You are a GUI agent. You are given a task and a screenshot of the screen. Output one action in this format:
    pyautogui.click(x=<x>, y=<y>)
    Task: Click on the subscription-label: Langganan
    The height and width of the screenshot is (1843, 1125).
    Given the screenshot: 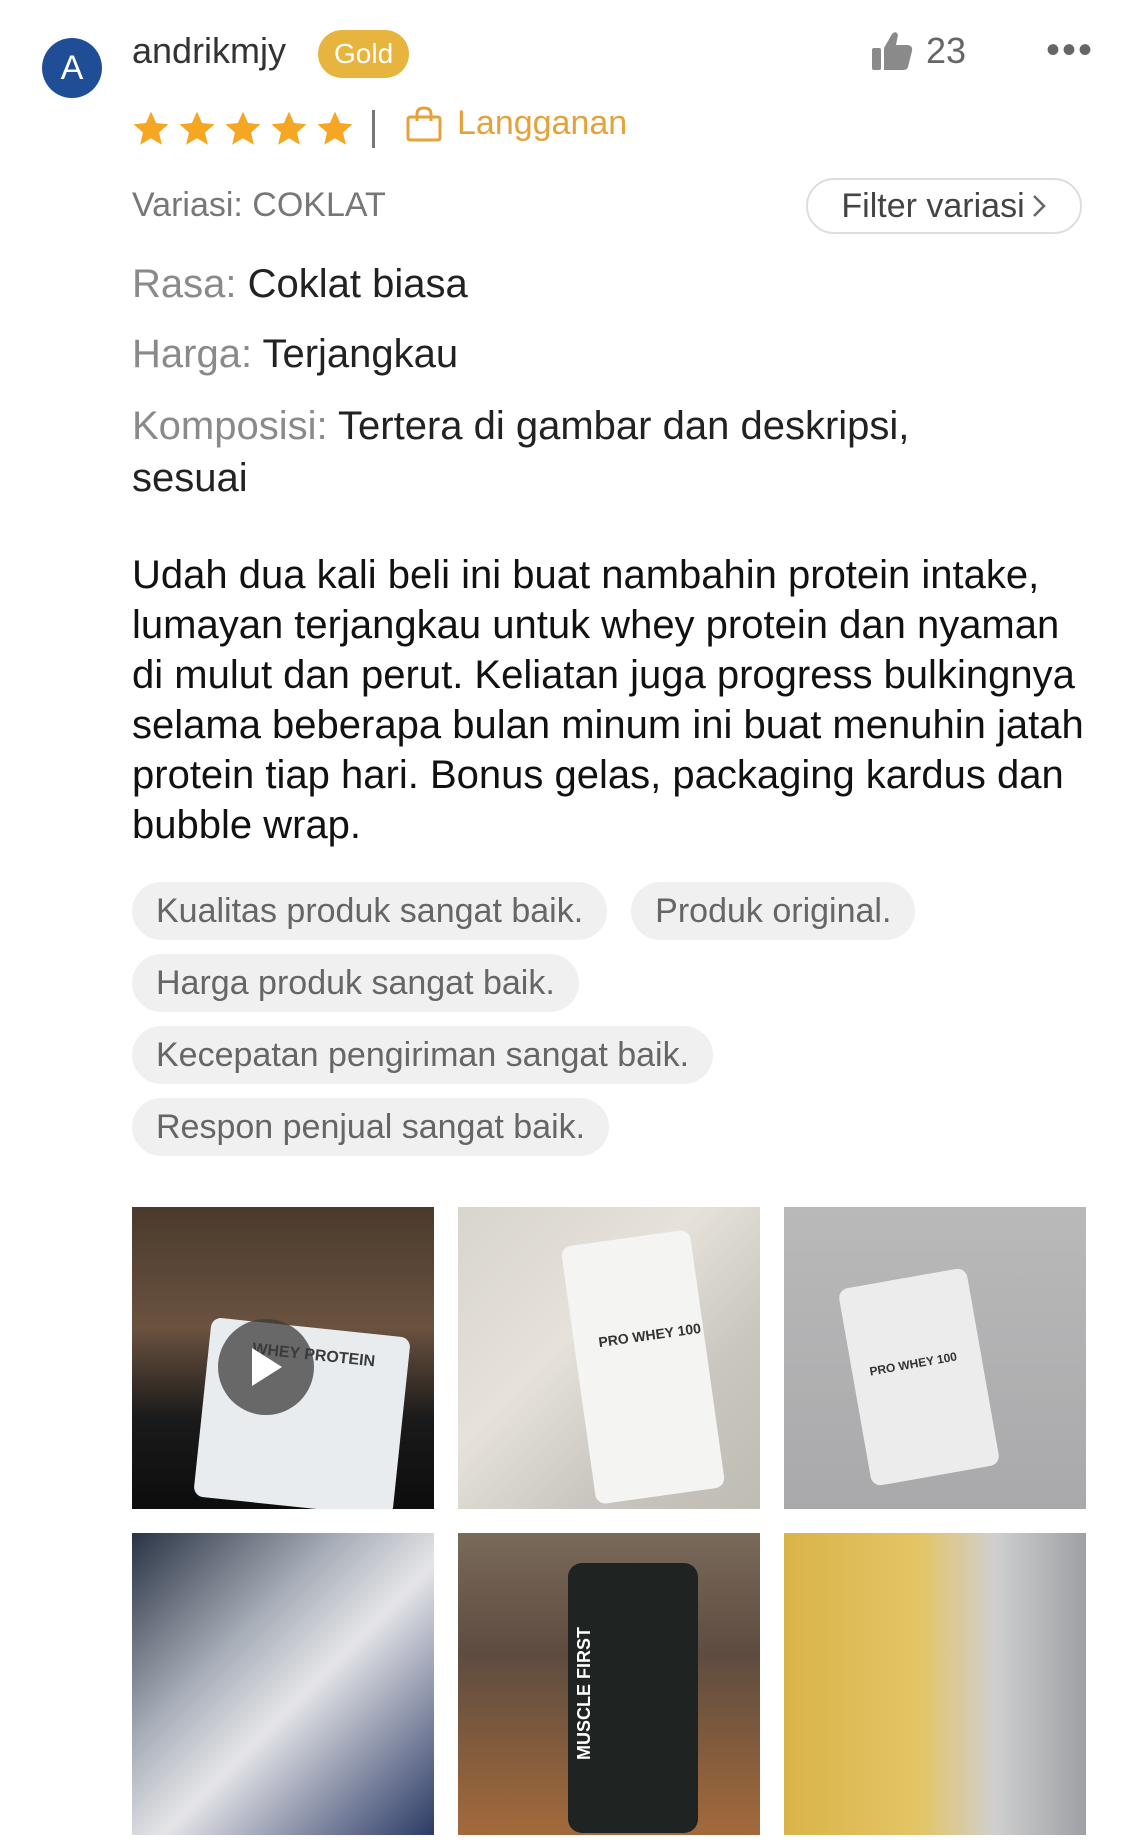 What is the action you would take?
    pyautogui.click(x=516, y=123)
    